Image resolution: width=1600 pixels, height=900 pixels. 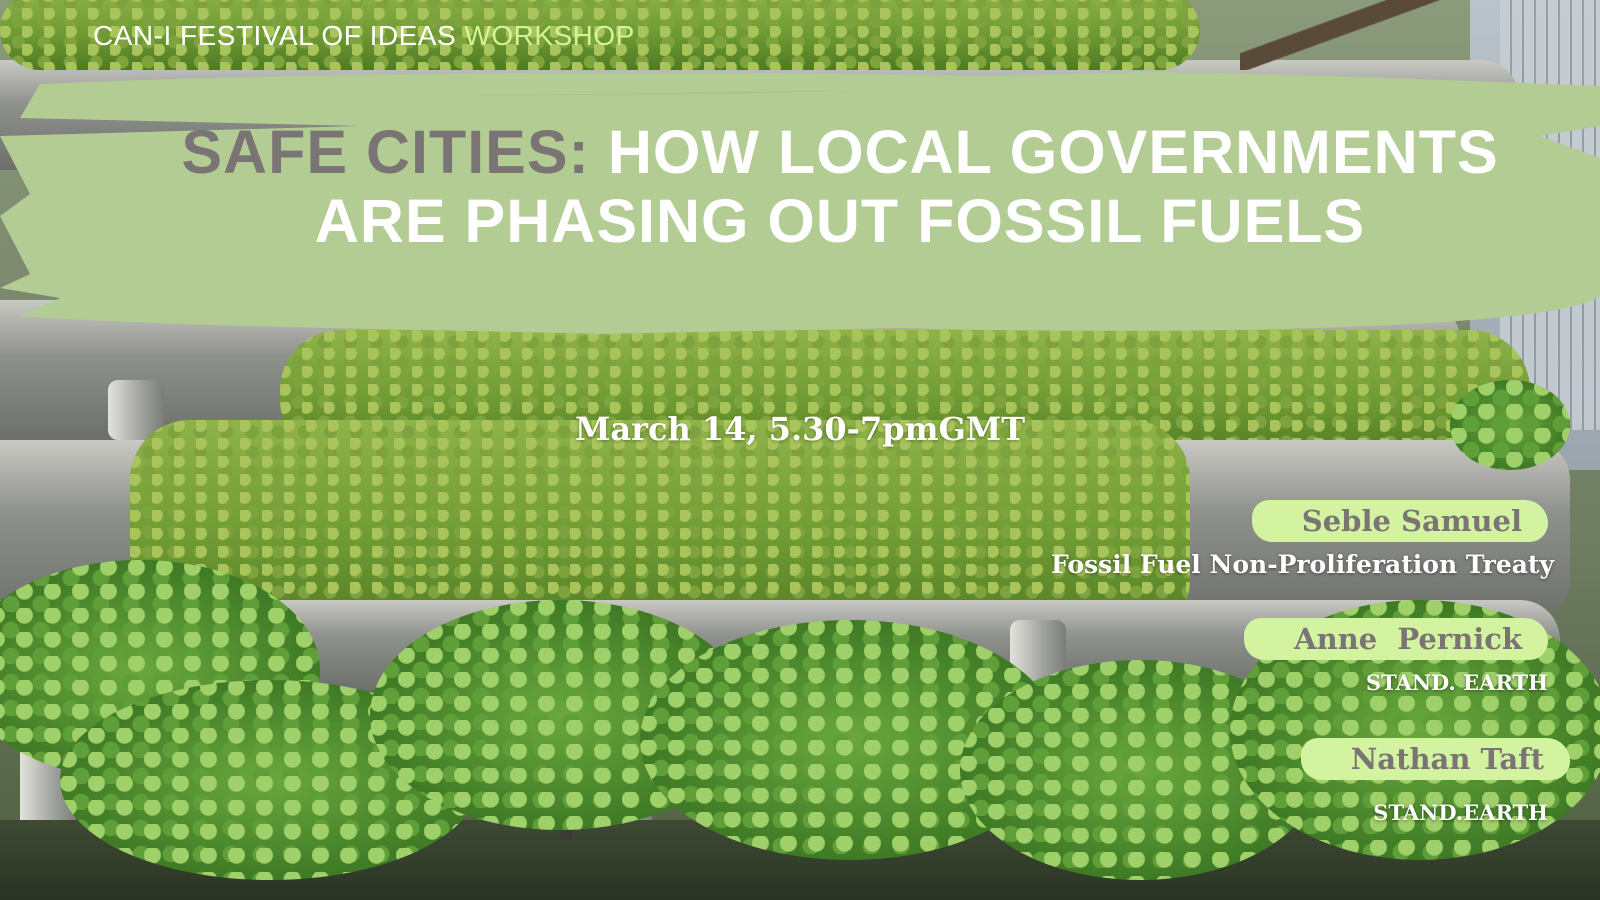 What do you see at coordinates (275, 35) in the screenshot?
I see `kicker-text: CAN-I FESTIVAL OF IDEAS` at bounding box center [275, 35].